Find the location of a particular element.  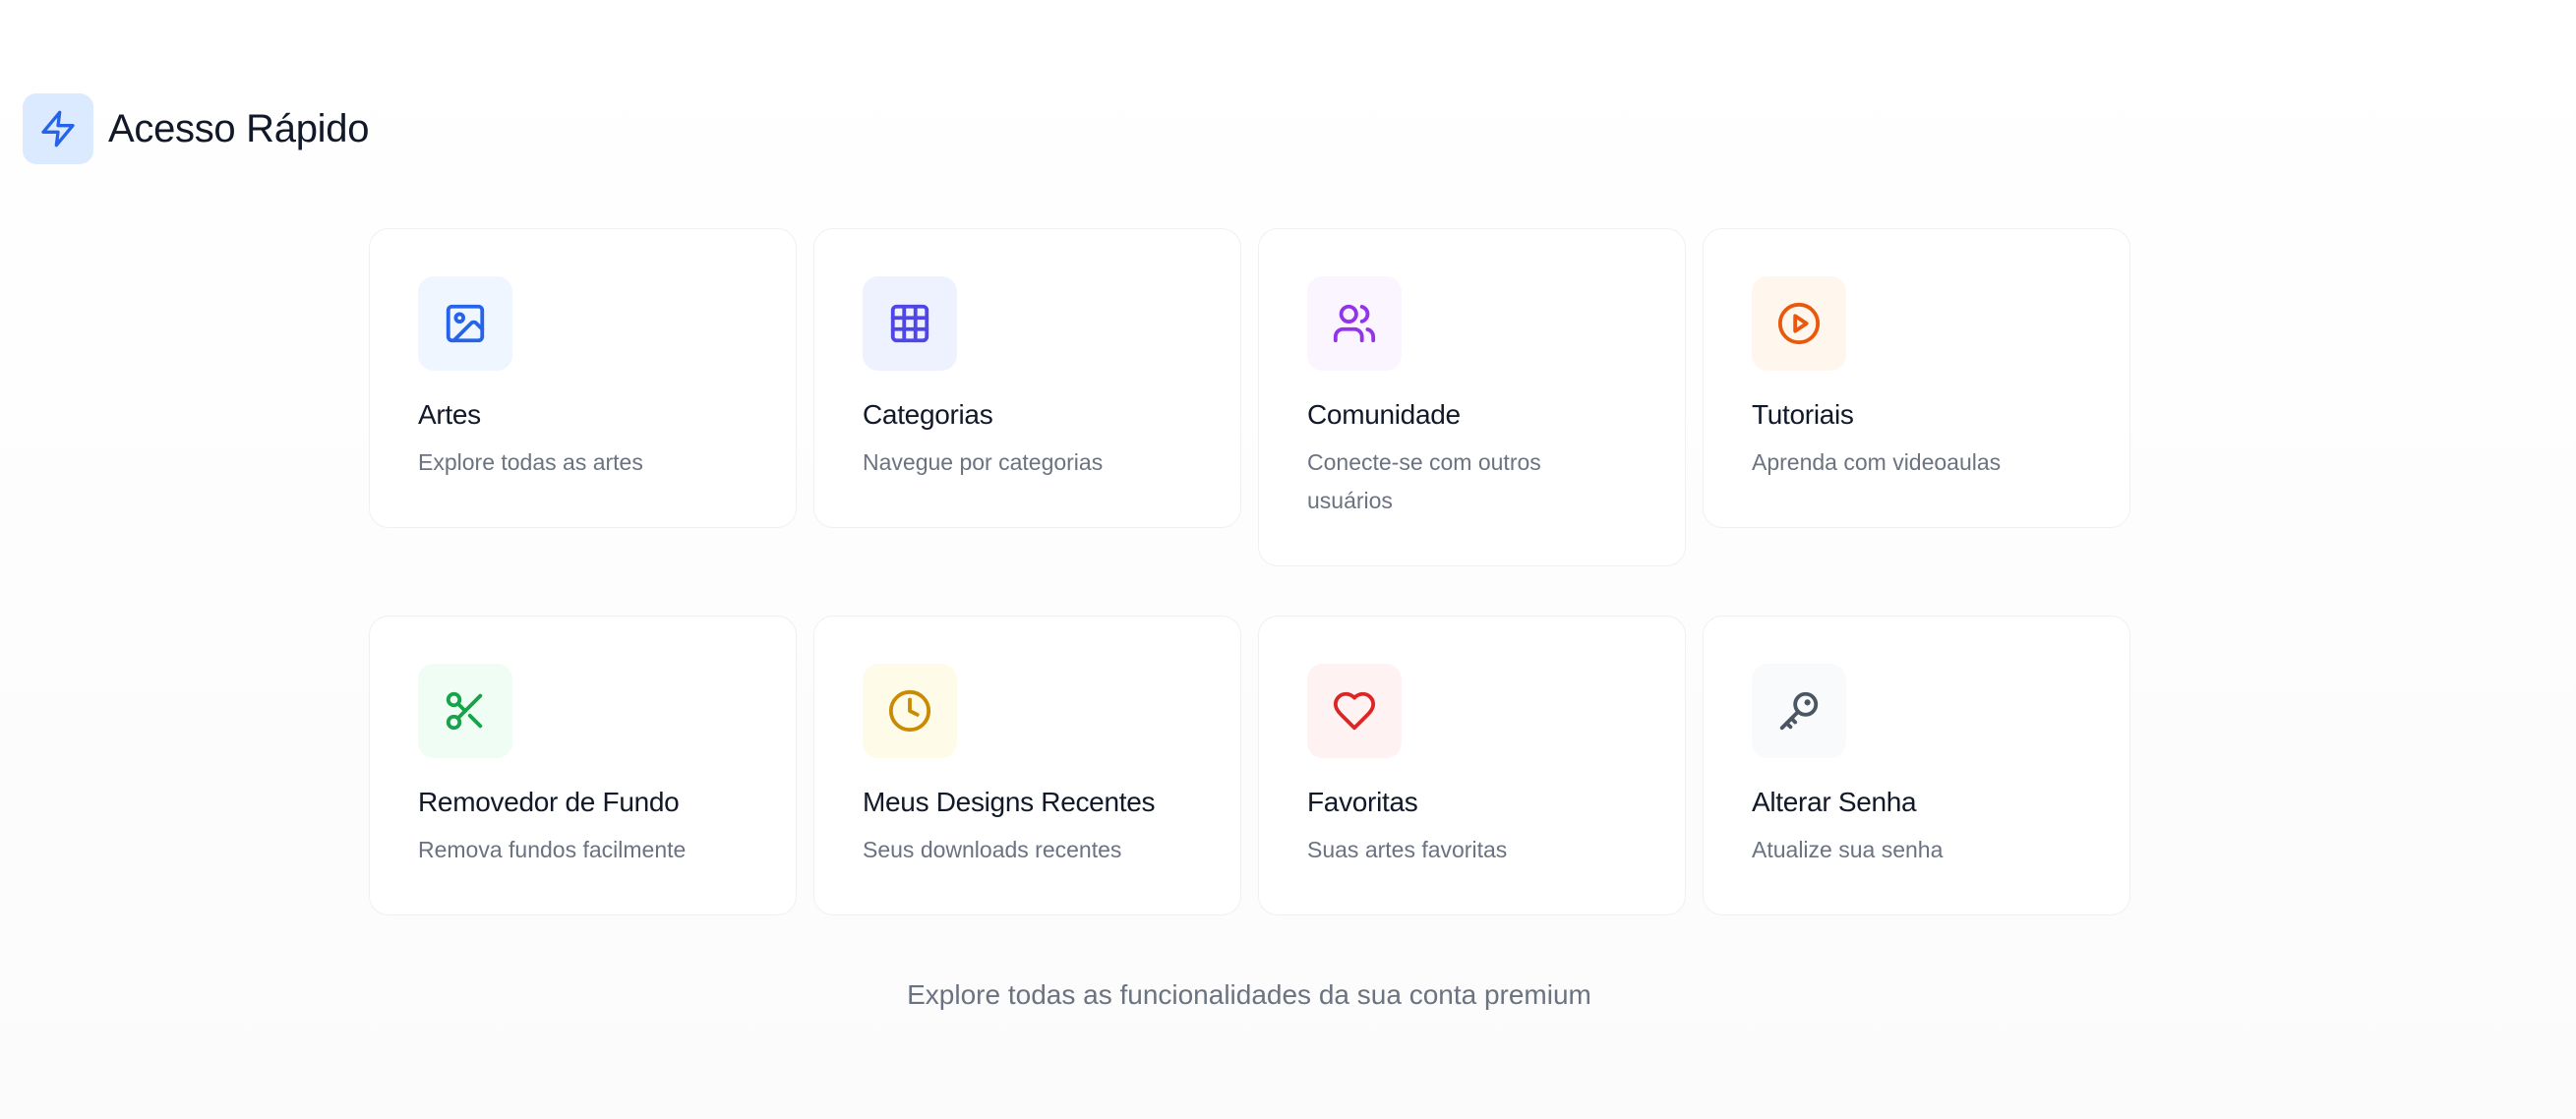

card-title: Meus Designs Recentes is located at coordinates (1009, 802).